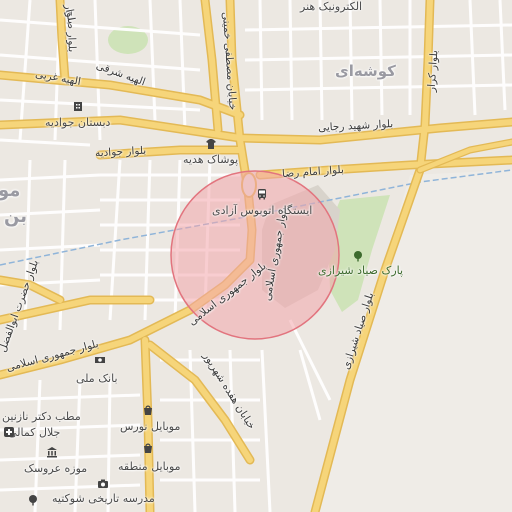 This screenshot has height=512, width=512. Describe the element at coordinates (55, 468) in the screenshot. I see `poi-mouze-arousak: موزه عروسک` at that location.